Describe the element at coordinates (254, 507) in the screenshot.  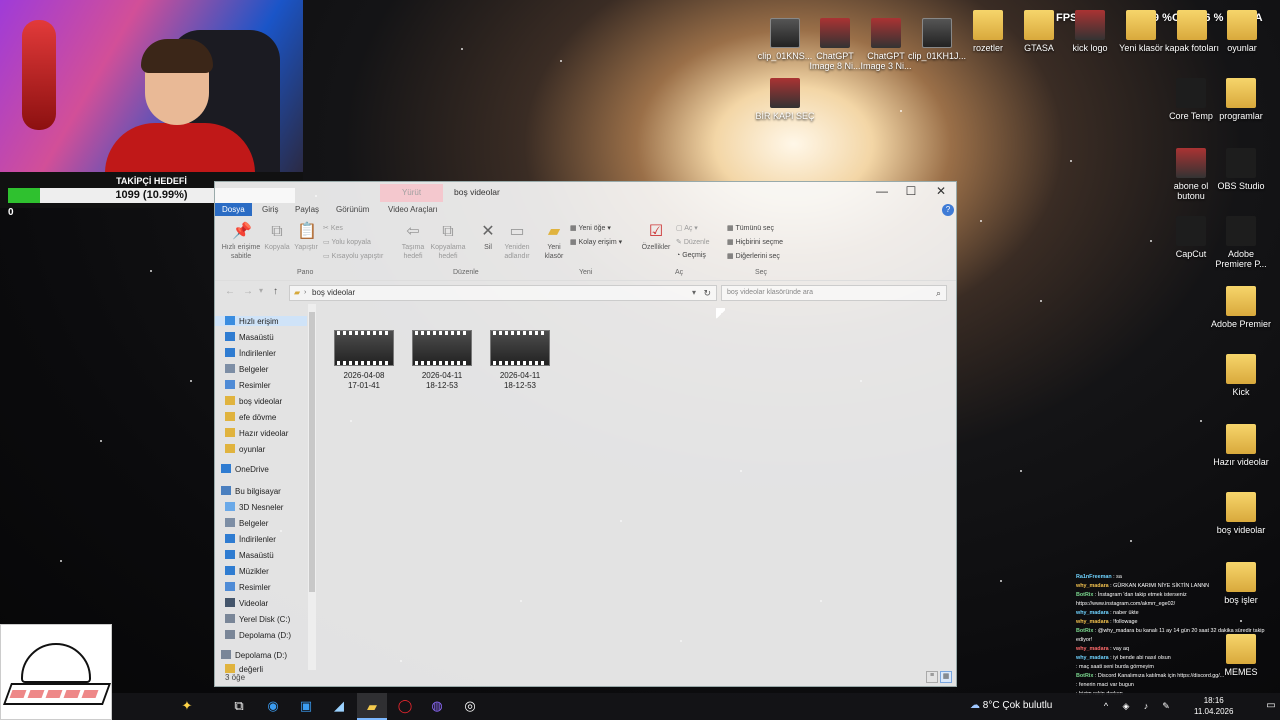
I see `nav-item: 3D Nesneler` at that location.